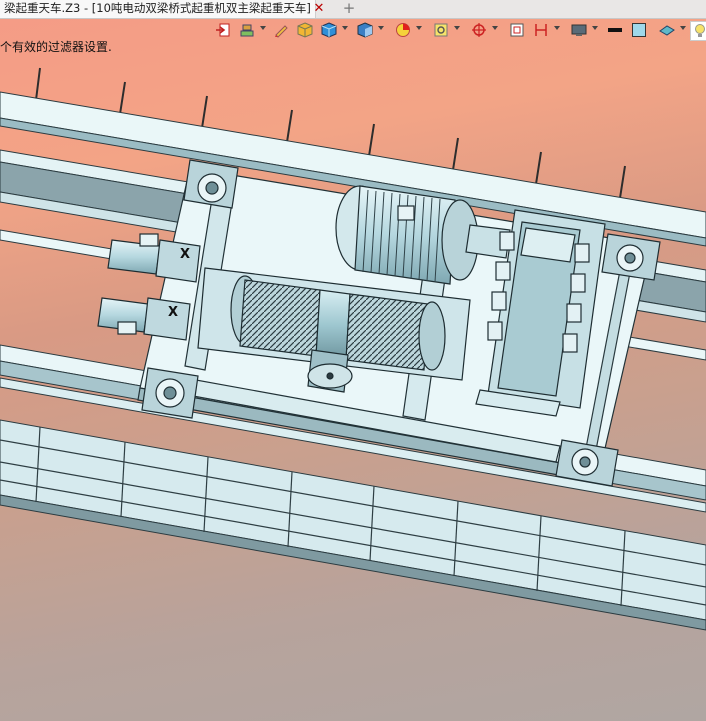 The height and width of the screenshot is (721, 706). I want to click on document-tab-bar: 梁起重天车.Z3 - [10吨电动双梁桥式起重机双主梁起重天车] ✕ +, so click(353, 9).